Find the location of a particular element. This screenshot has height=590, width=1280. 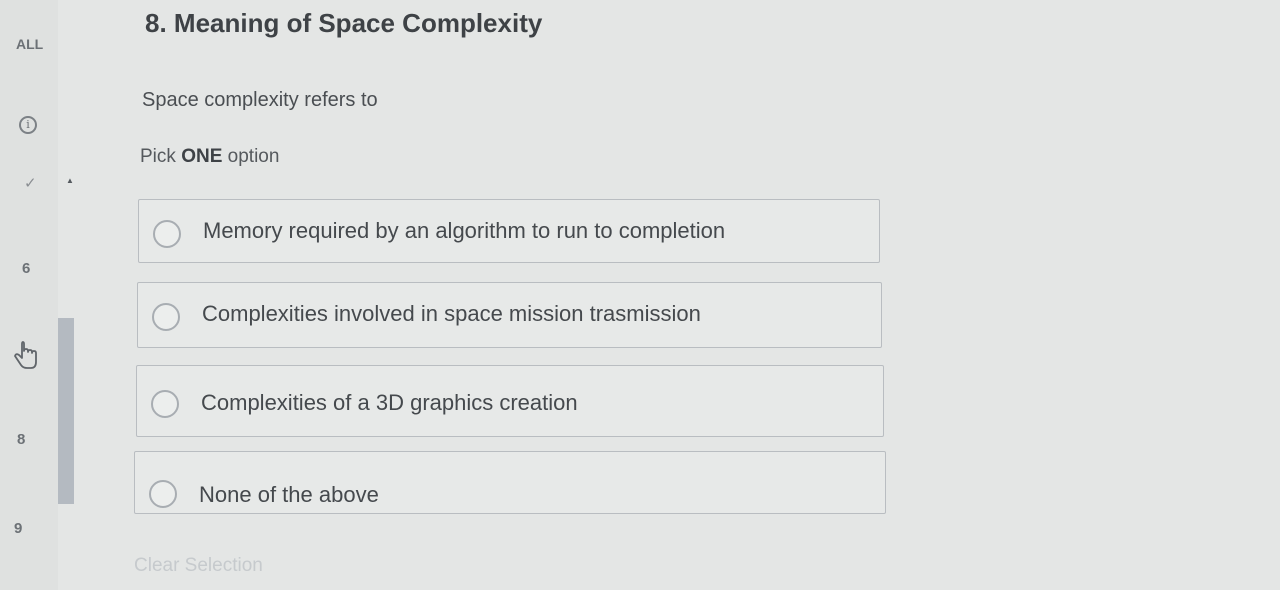

answer-option-label: None of the above is located at coordinates (289, 494).